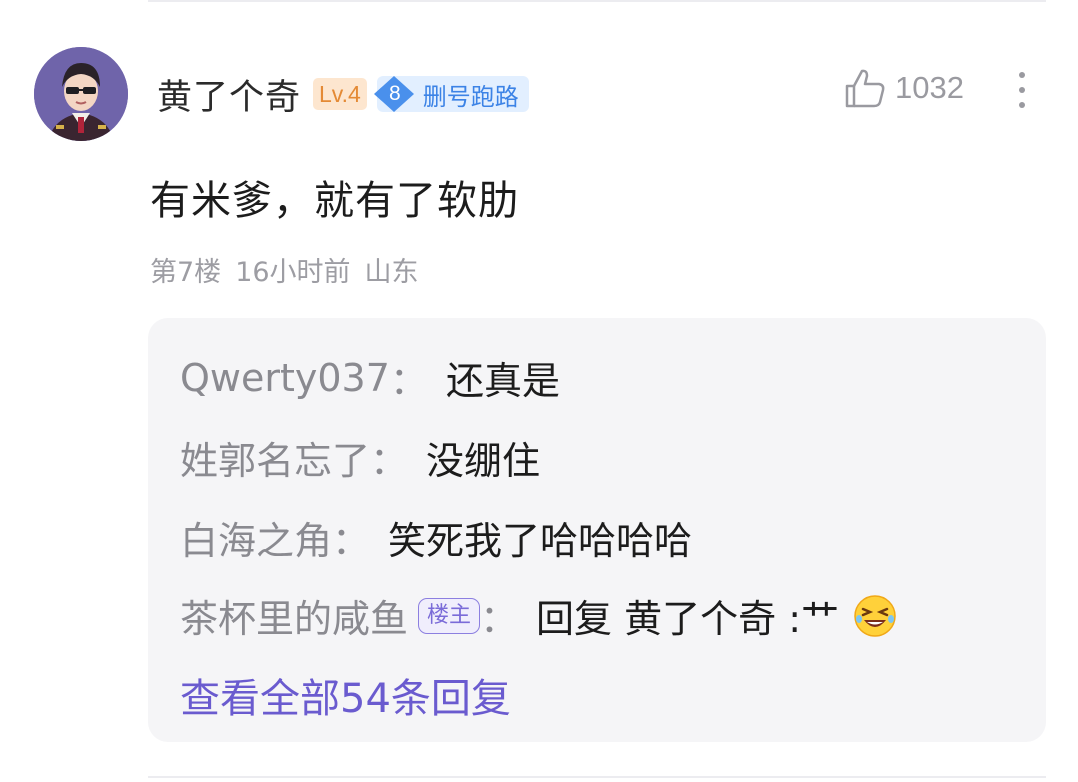 This screenshot has width=1078, height=782. Describe the element at coordinates (470, 96) in the screenshot. I see `fan-title: 删号跑路` at that location.